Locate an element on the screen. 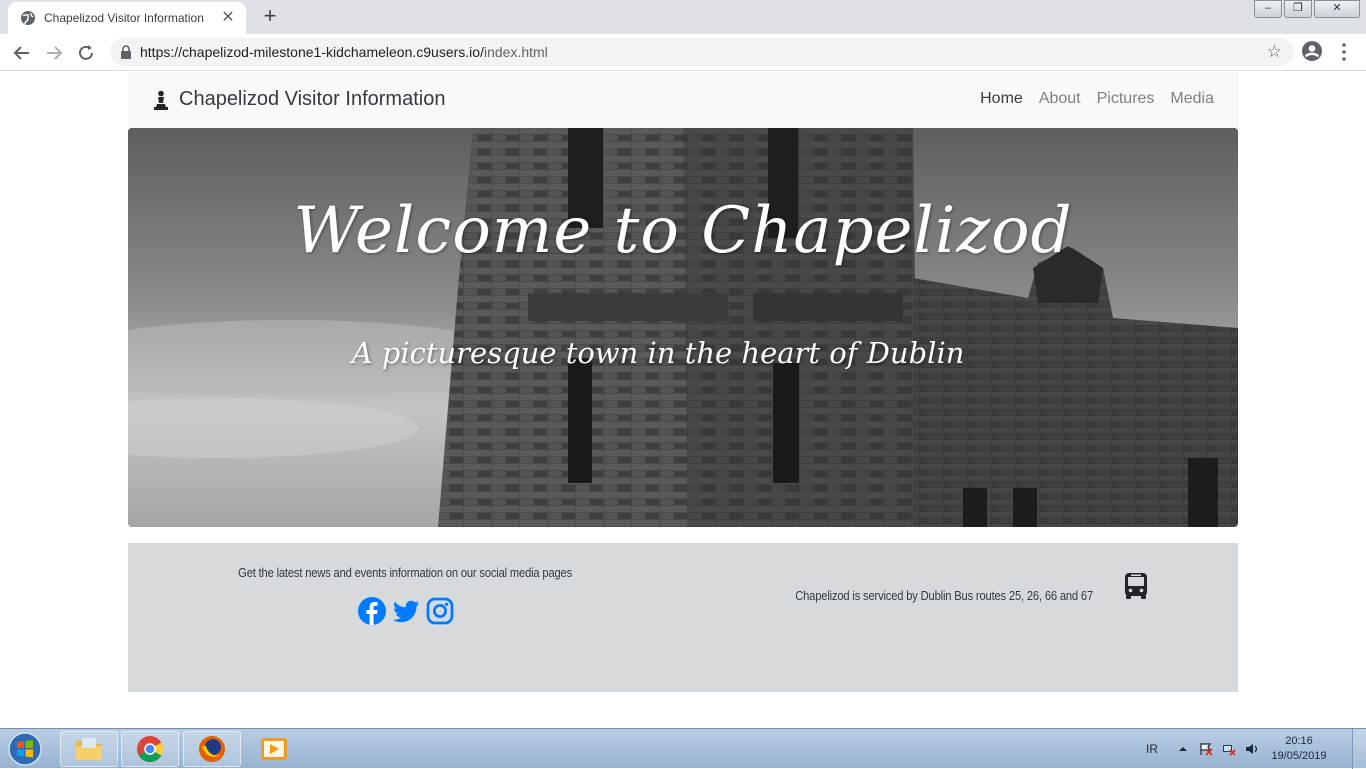 The image size is (1366, 769). nav-home: Home is located at coordinates (1001, 99).